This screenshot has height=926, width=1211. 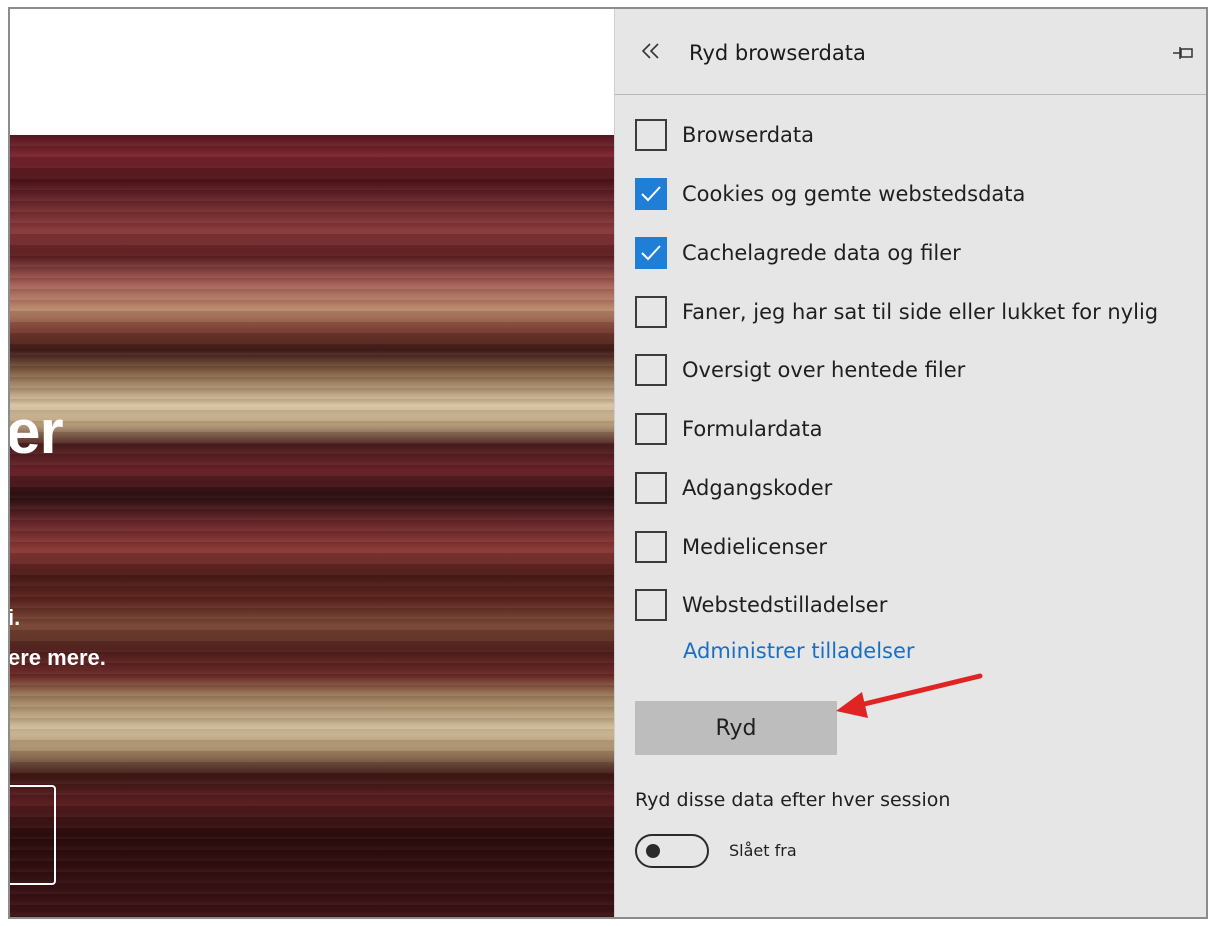 I want to click on checkbox-cookies, so click(x=651, y=194).